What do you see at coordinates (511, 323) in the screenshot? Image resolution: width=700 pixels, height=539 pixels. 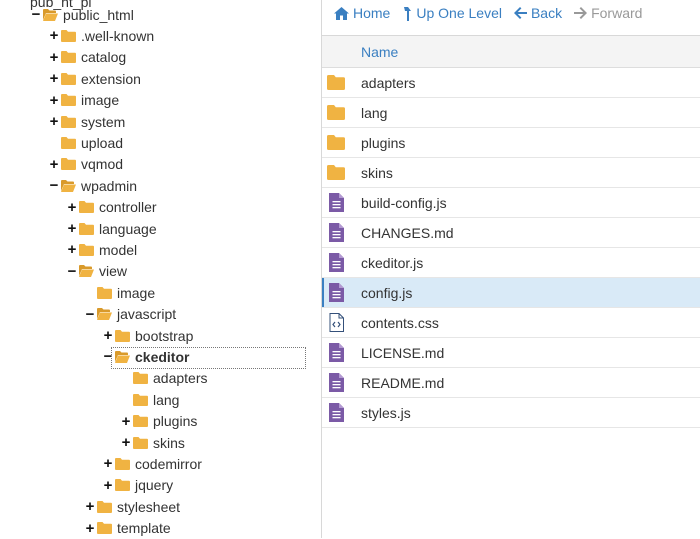 I see `file-row: contents.css` at bounding box center [511, 323].